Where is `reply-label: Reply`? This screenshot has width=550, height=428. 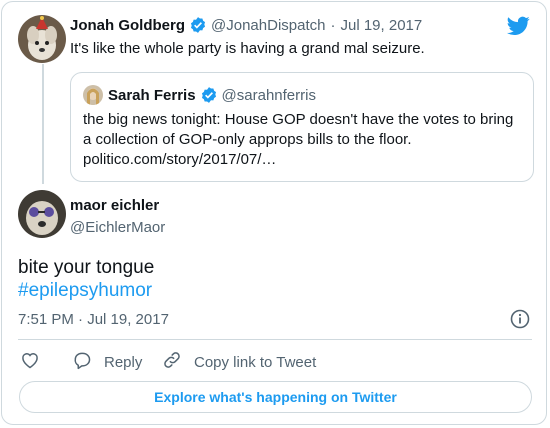
reply-label: Reply is located at coordinates (123, 362).